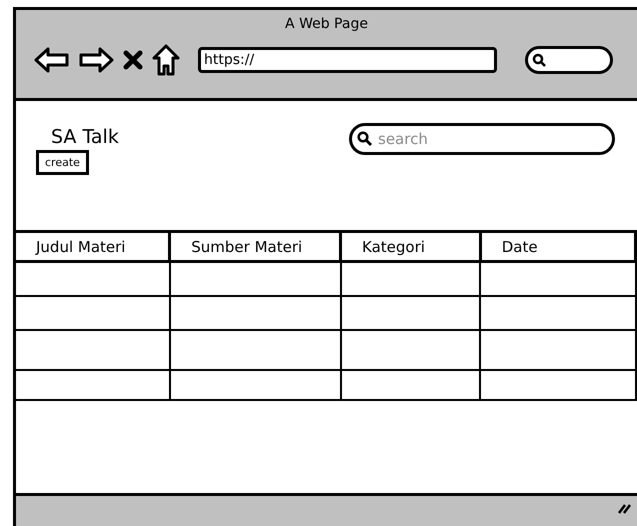 Image resolution: width=637 pixels, height=526 pixels. I want to click on home-icon, so click(166, 60).